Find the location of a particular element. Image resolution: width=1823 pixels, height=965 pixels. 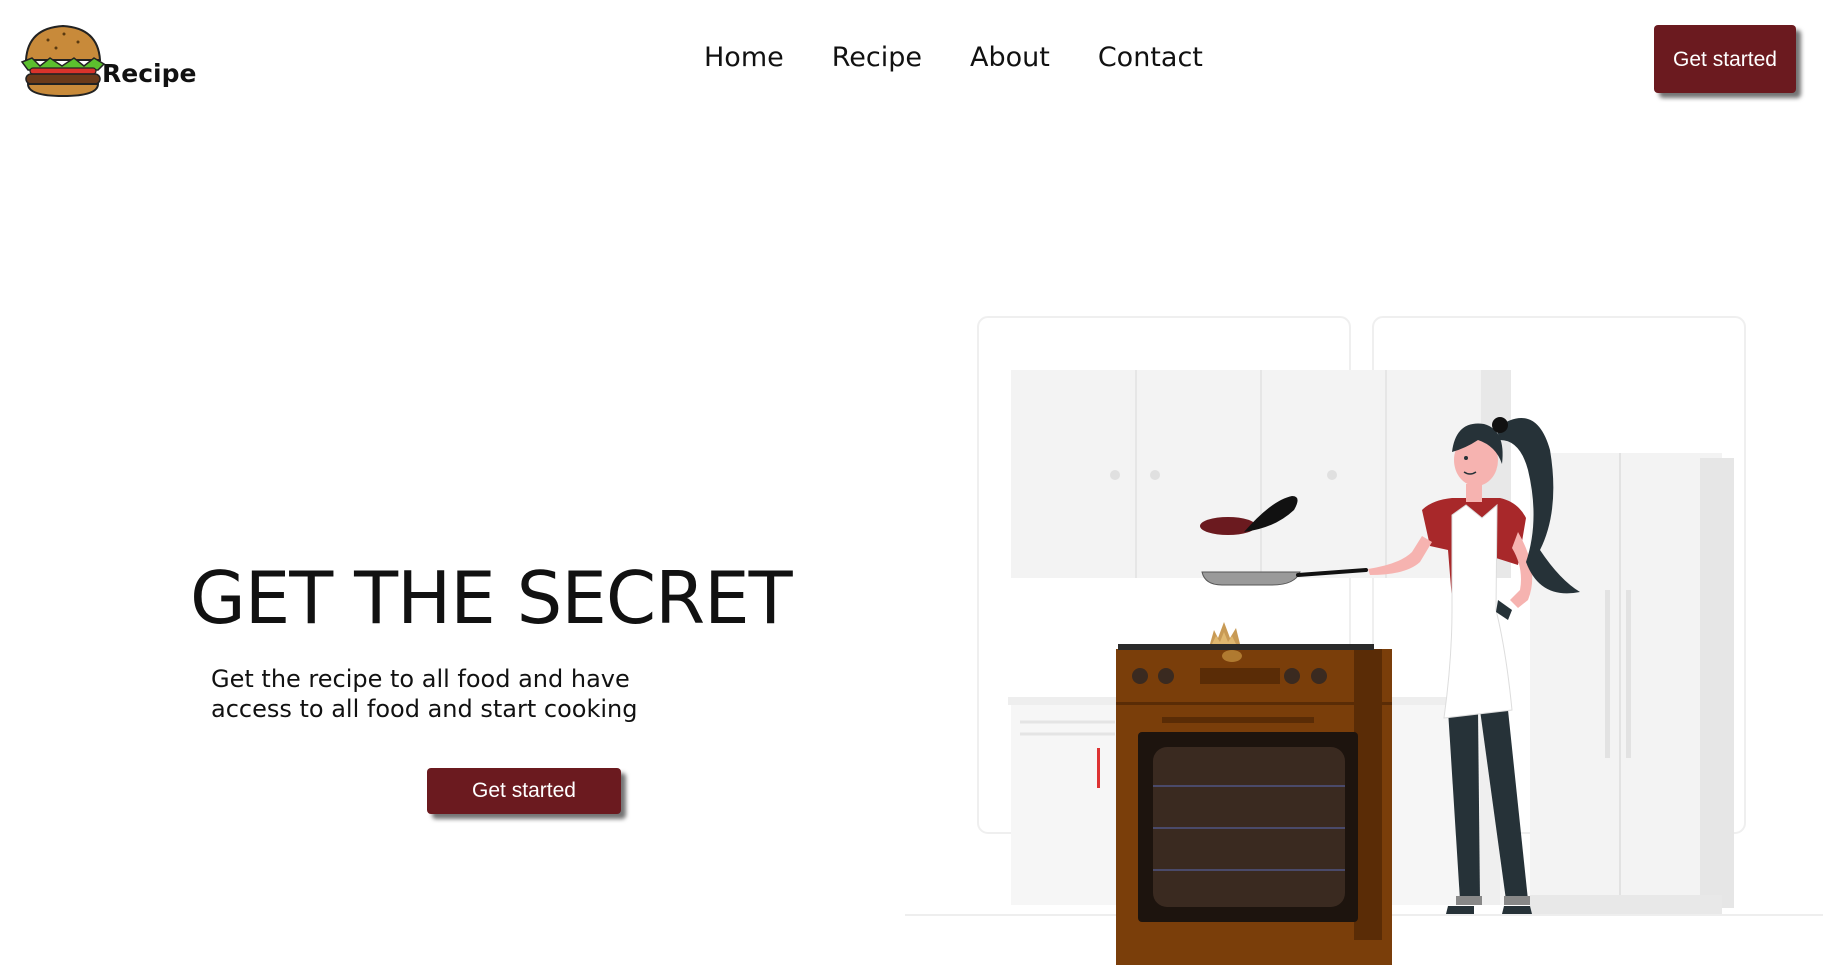

logo-text: Recipe is located at coordinates (149, 73).